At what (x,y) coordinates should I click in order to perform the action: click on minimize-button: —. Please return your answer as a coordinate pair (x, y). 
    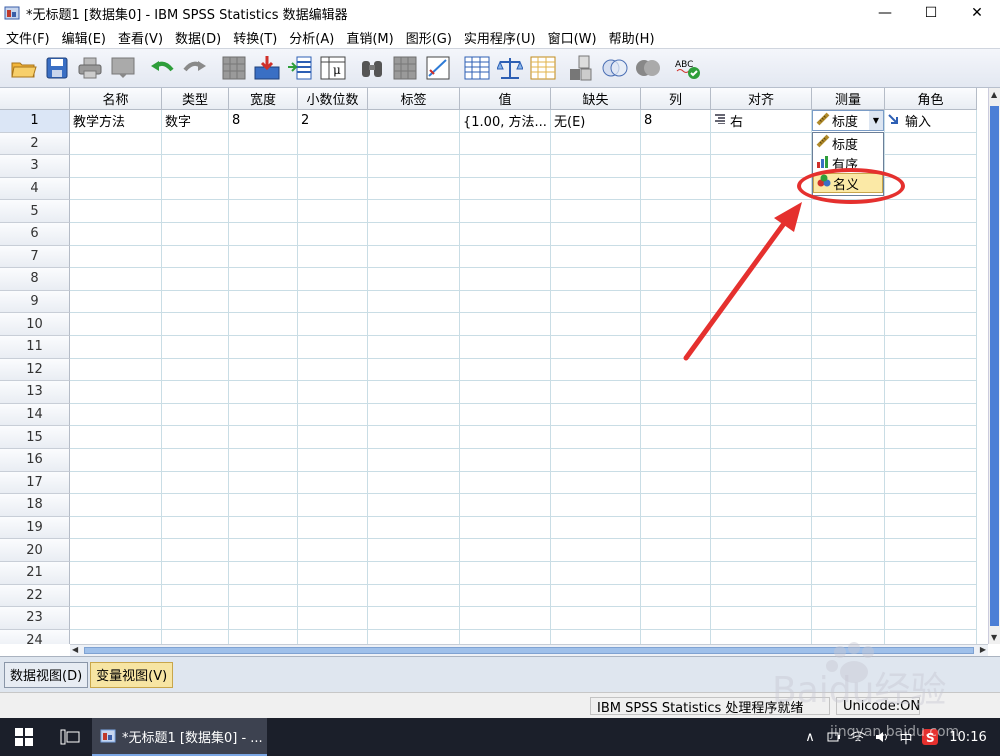
    Looking at the image, I should click on (885, 13).